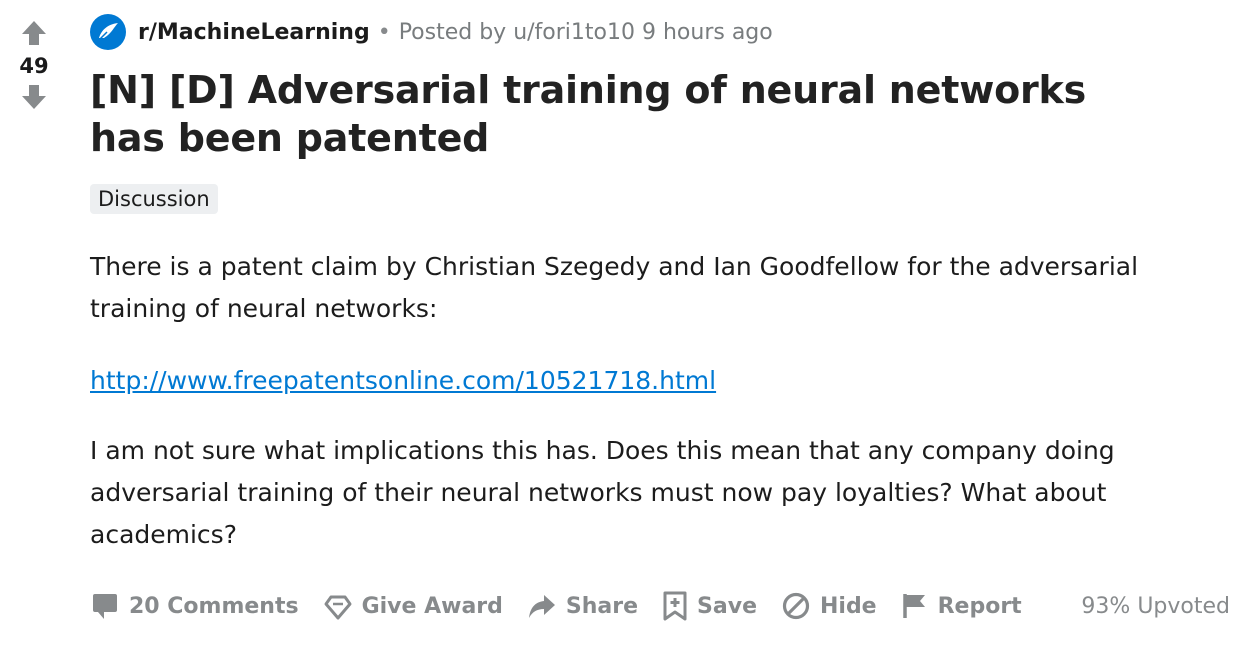 This screenshot has height=648, width=1260. I want to click on downvote-arrow-icon, so click(34, 97).